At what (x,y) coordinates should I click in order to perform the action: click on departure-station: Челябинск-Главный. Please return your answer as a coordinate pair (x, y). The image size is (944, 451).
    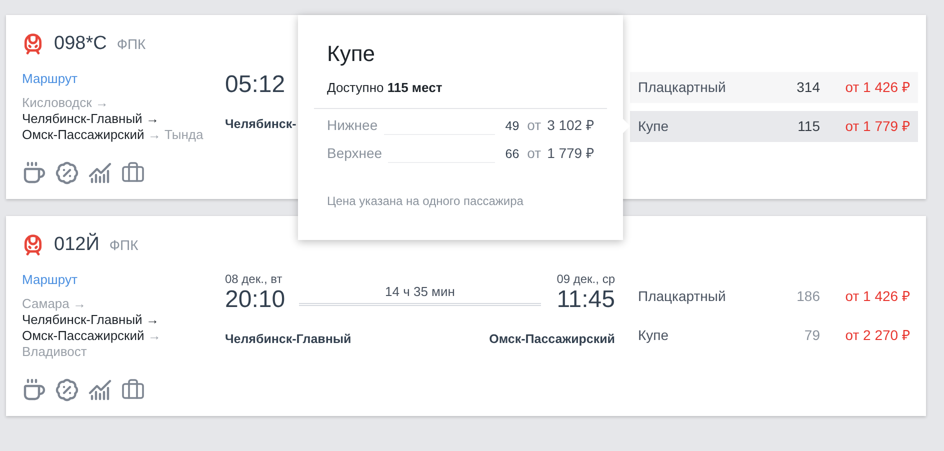
    Looking at the image, I should click on (288, 339).